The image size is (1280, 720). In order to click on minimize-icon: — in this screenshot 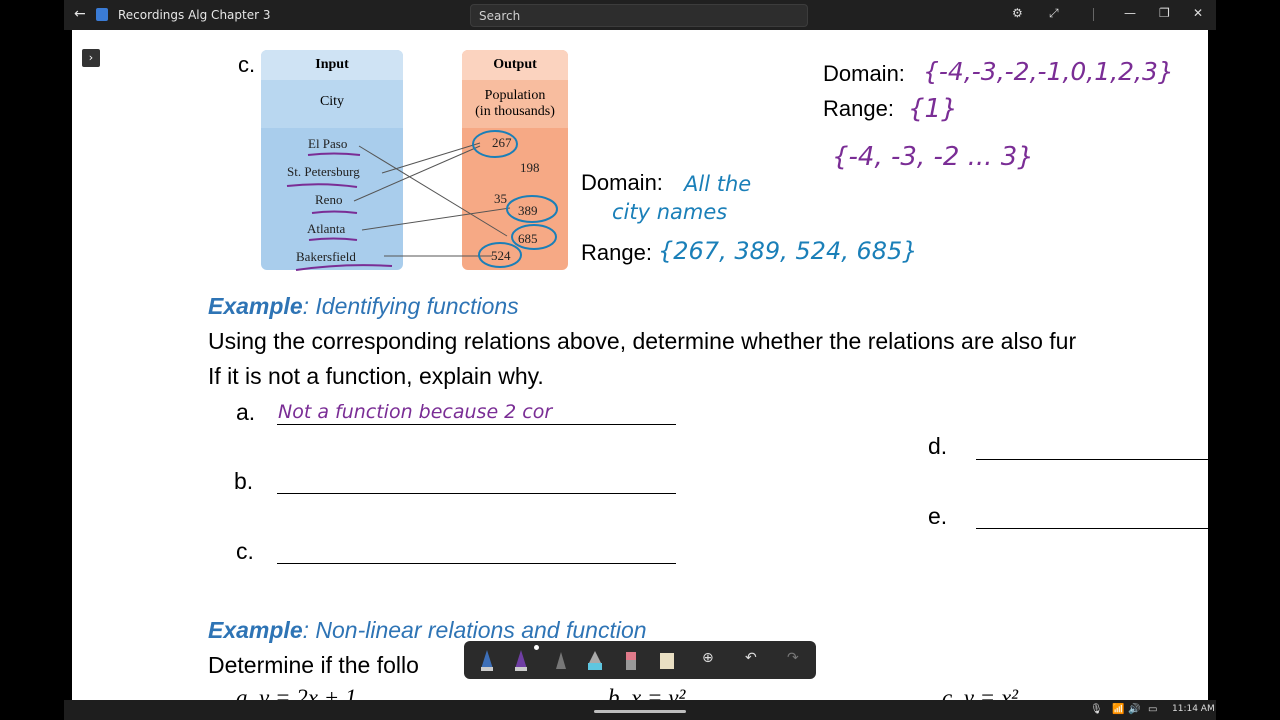, I will do `click(1130, 13)`.